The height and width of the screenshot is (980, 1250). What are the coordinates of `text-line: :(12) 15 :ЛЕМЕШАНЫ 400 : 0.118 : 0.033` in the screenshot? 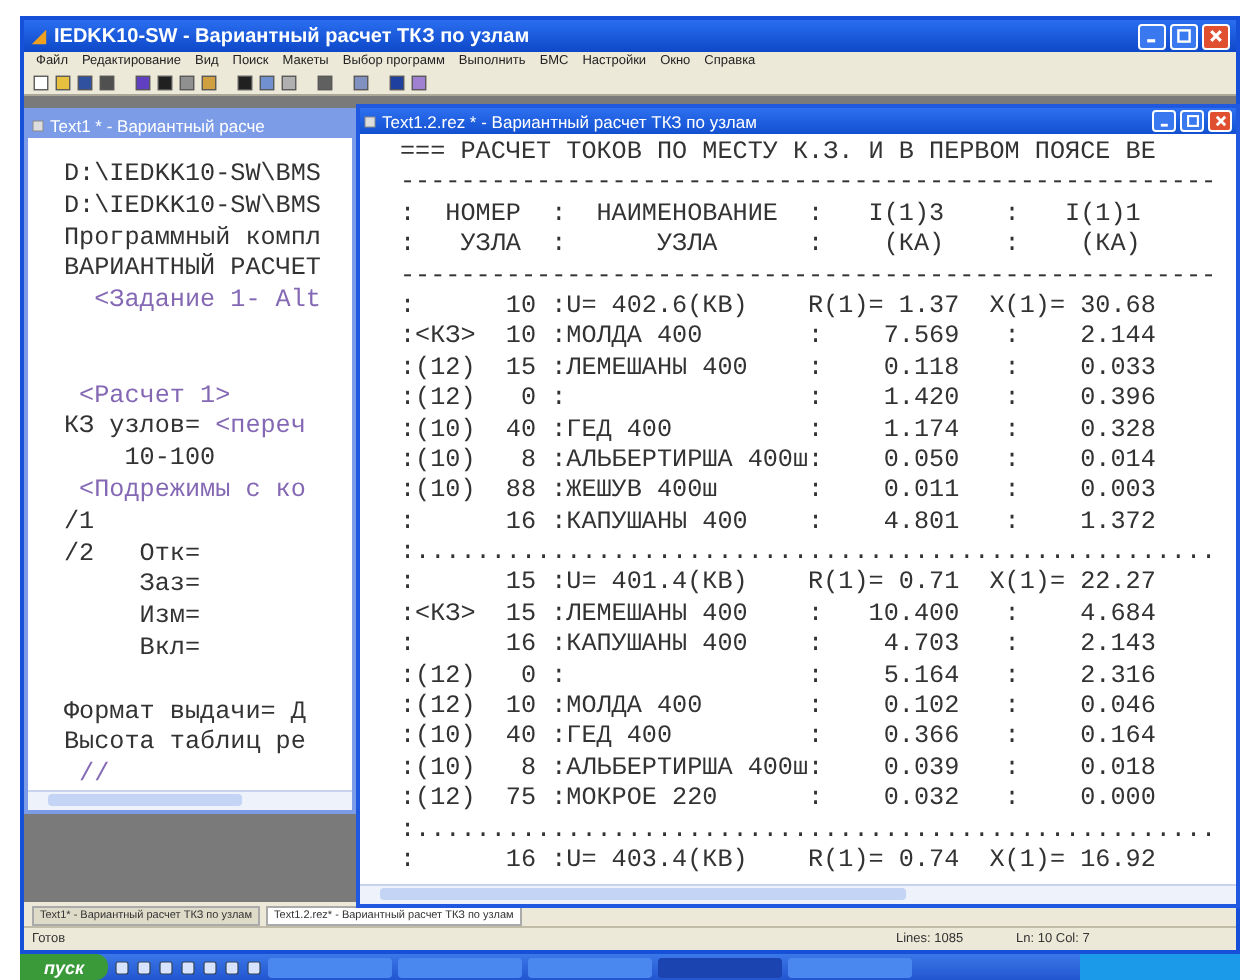 It's located at (778, 367).